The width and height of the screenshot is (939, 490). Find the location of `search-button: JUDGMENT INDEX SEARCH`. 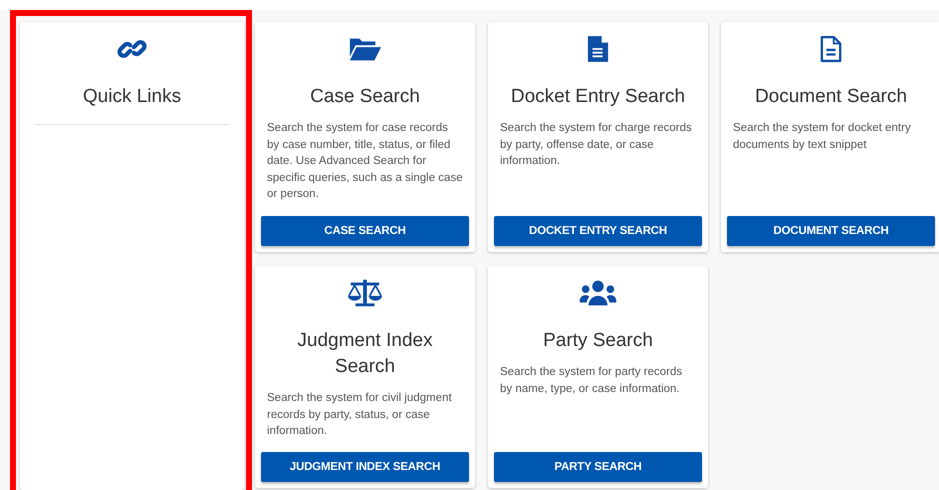

search-button: JUDGMENT INDEX SEARCH is located at coordinates (365, 467).